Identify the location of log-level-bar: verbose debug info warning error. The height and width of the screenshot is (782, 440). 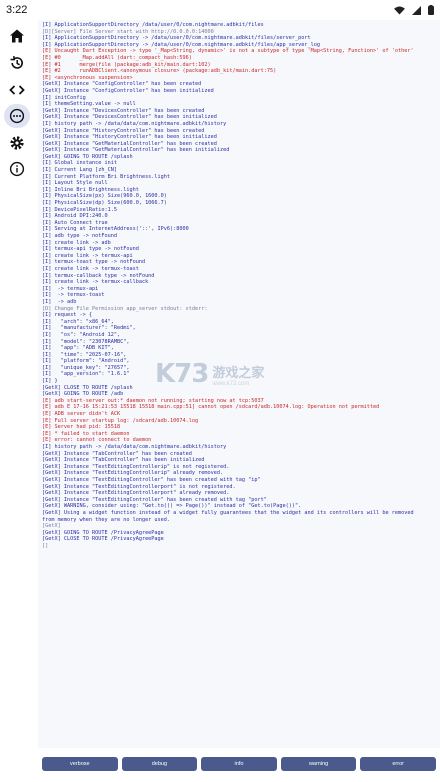
(239, 765).